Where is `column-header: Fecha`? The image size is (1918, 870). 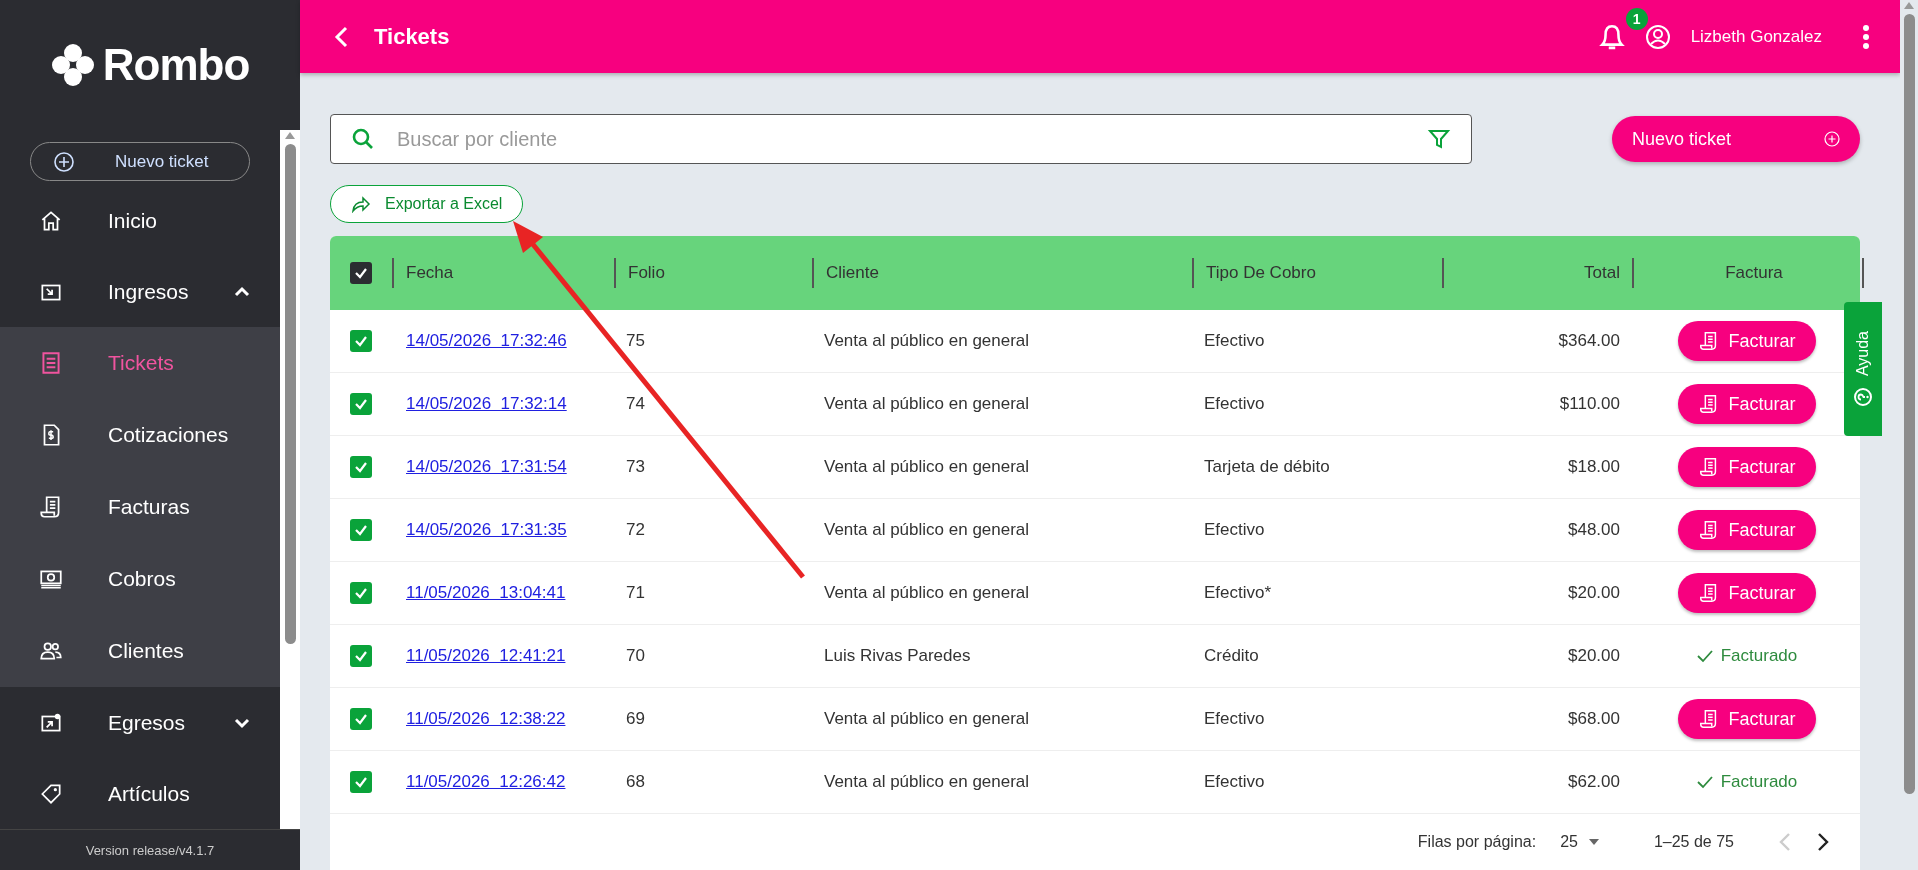
column-header: Fecha is located at coordinates (503, 273).